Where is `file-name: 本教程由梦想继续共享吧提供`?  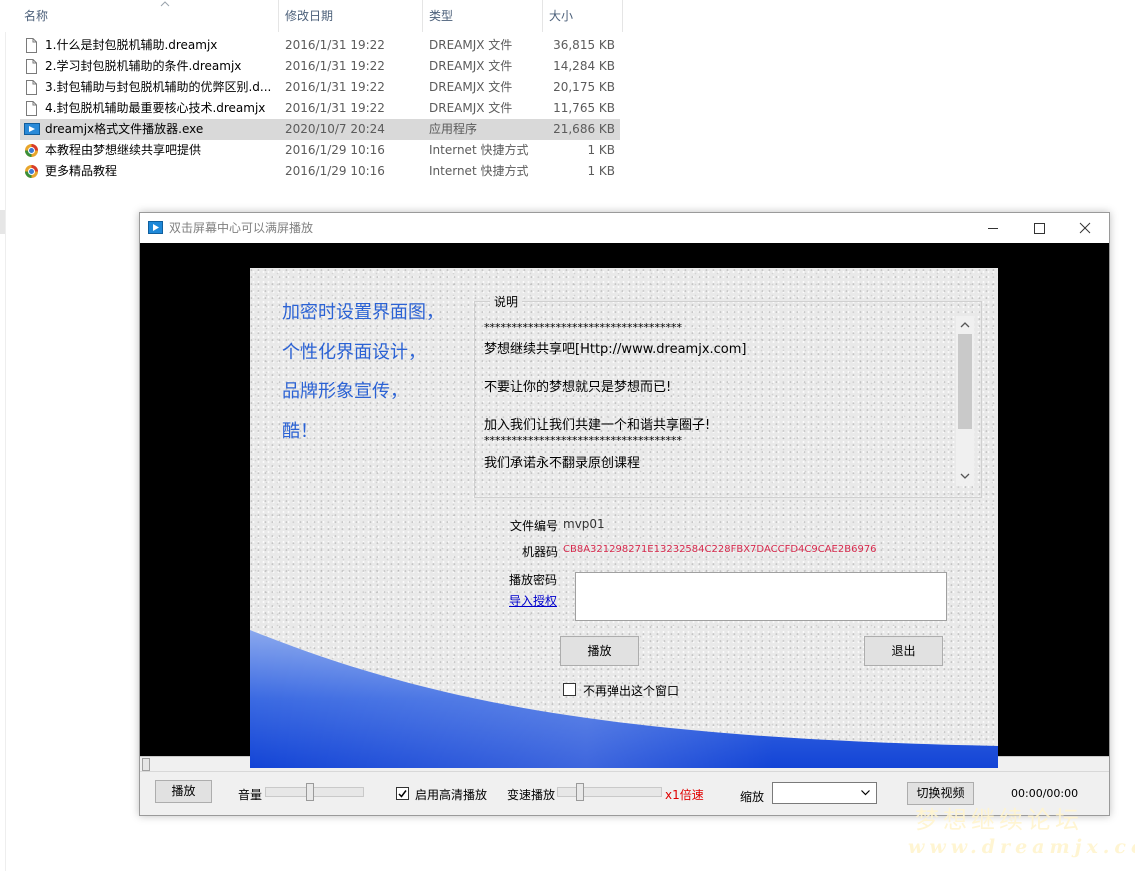 file-name: 本教程由梦想继续共享吧提供 is located at coordinates (123, 150).